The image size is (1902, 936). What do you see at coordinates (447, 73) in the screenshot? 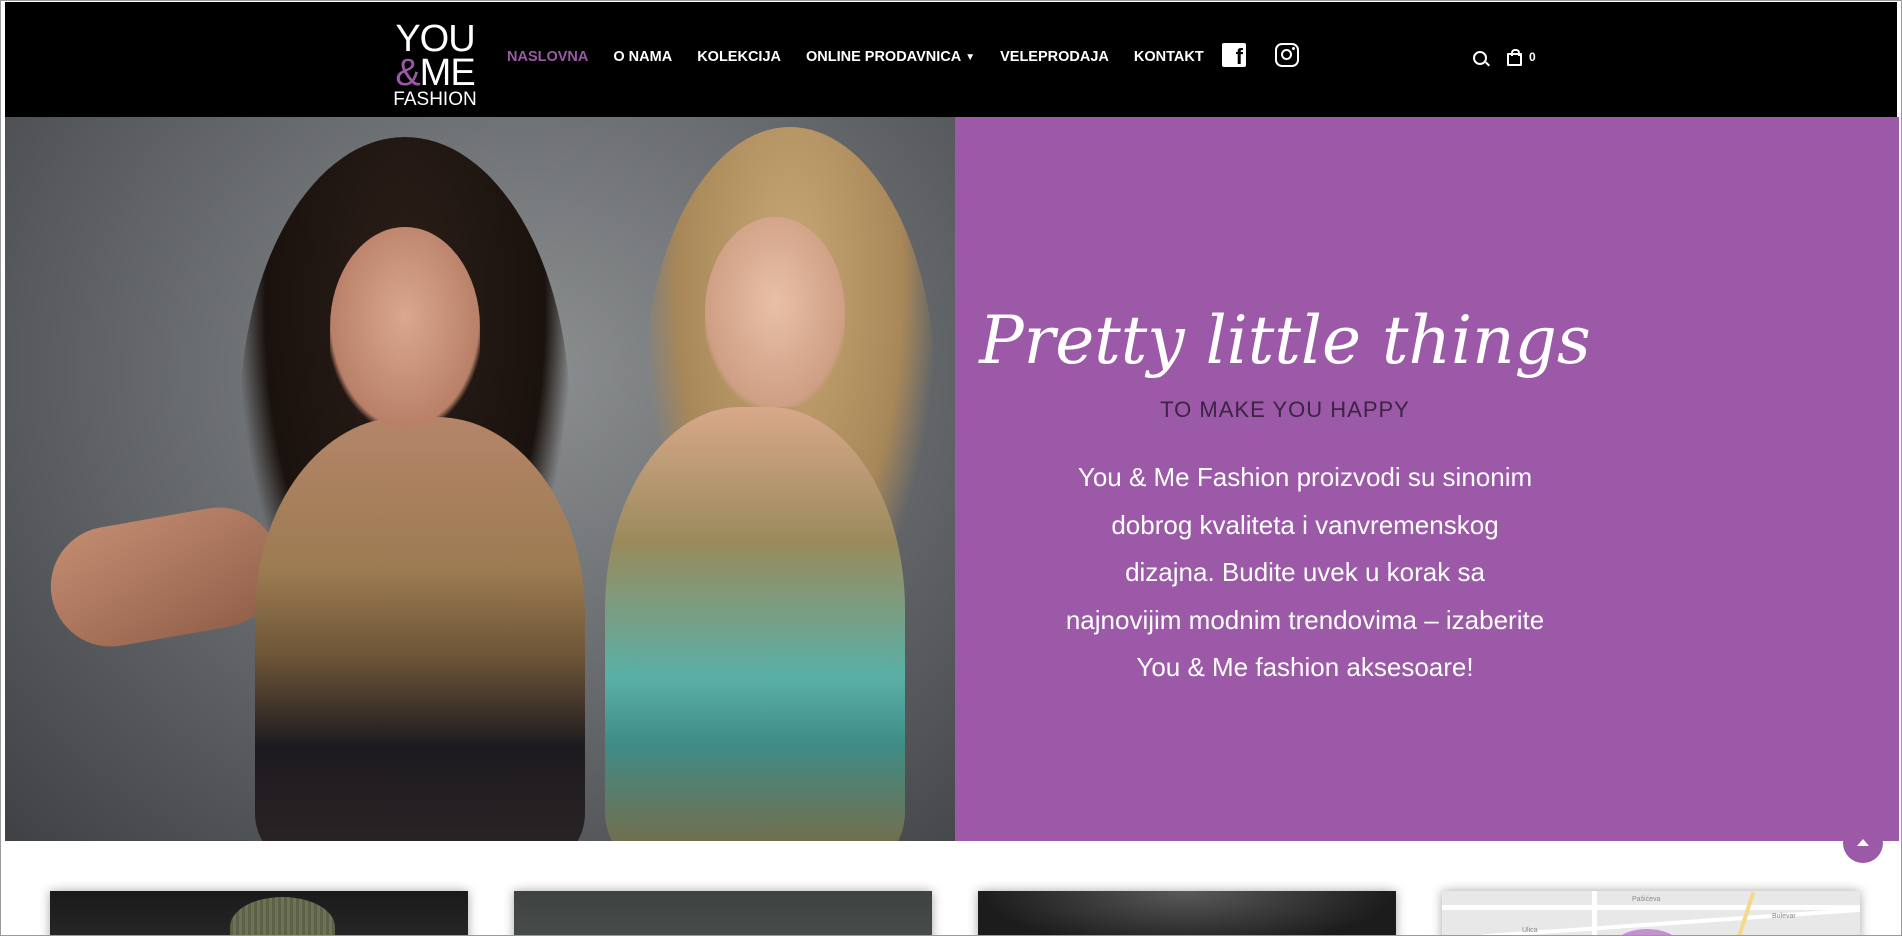
I see `logo-me: ME` at bounding box center [447, 73].